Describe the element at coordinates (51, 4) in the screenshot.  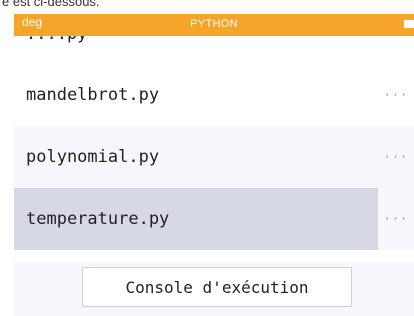
I see `top-caption: e est ci-dessous.` at that location.